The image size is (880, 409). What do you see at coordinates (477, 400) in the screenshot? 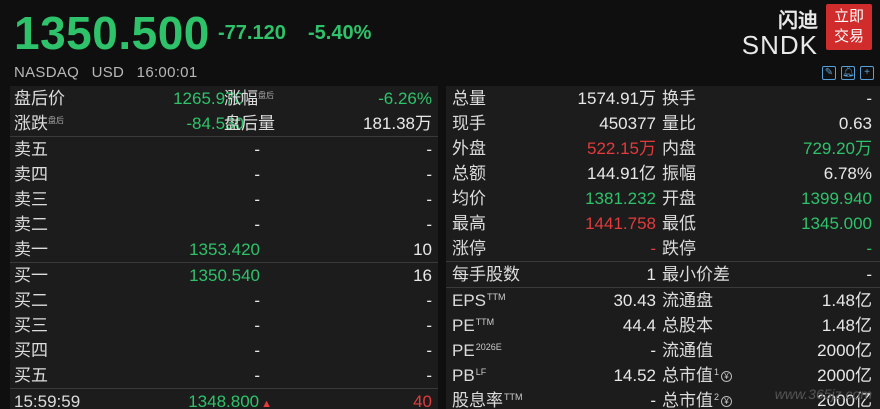
I see `stat-label-text: 股息率` at bounding box center [477, 400].